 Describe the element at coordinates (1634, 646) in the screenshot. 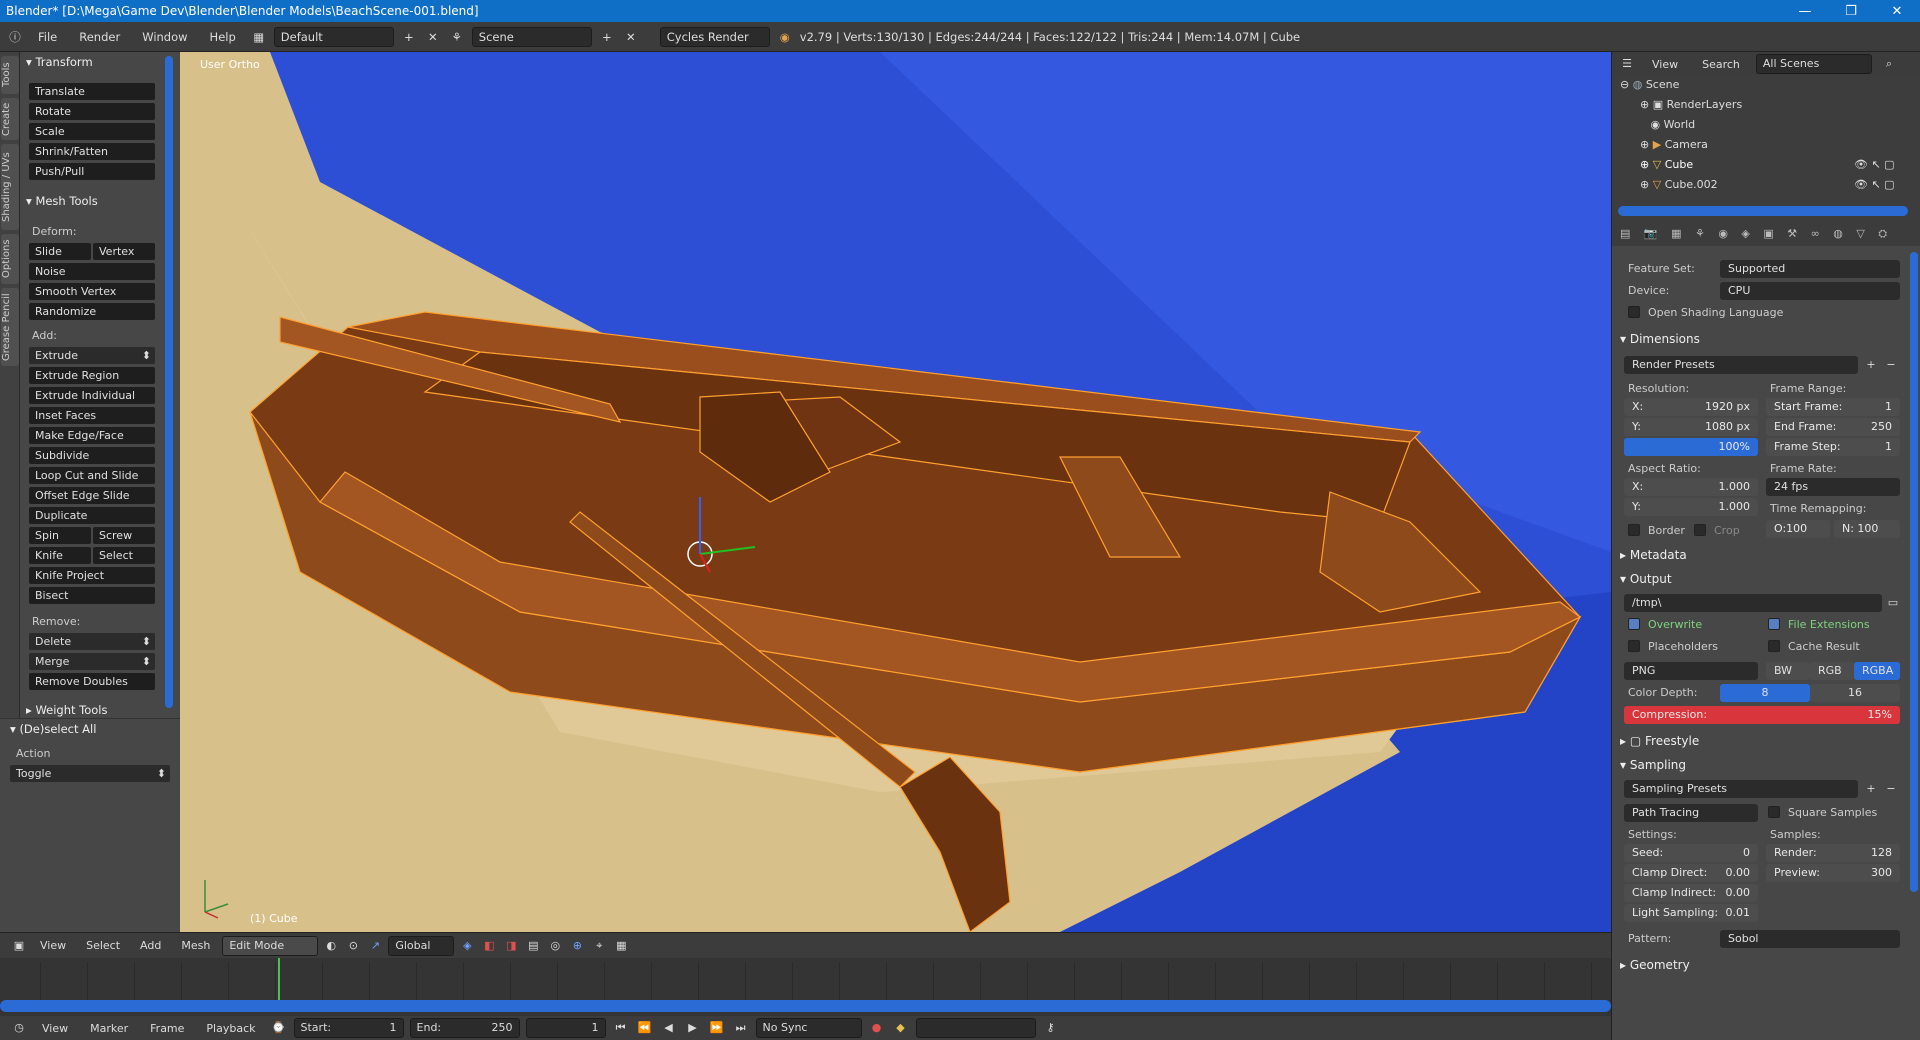

I see `placeholders-checkbox` at that location.